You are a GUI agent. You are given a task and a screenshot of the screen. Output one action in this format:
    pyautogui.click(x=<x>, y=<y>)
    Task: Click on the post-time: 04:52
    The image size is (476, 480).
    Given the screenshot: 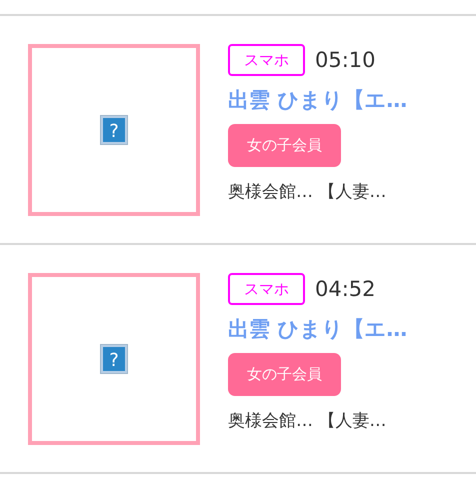 What is the action you would take?
    pyautogui.click(x=345, y=289)
    